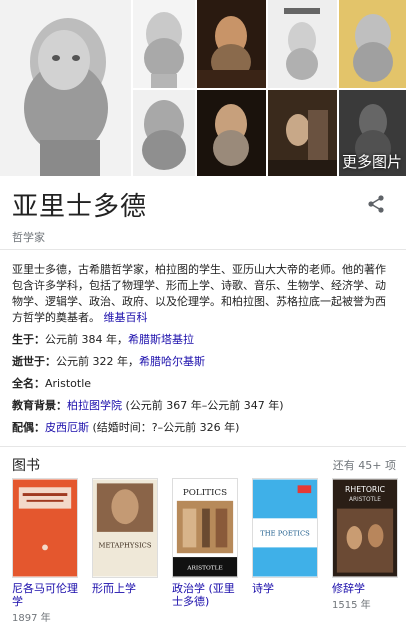 Image resolution: width=406 pixels, height=627 pixels. What do you see at coordinates (34, 361) in the screenshot?
I see `fact-label: 逝世于：` at bounding box center [34, 361].